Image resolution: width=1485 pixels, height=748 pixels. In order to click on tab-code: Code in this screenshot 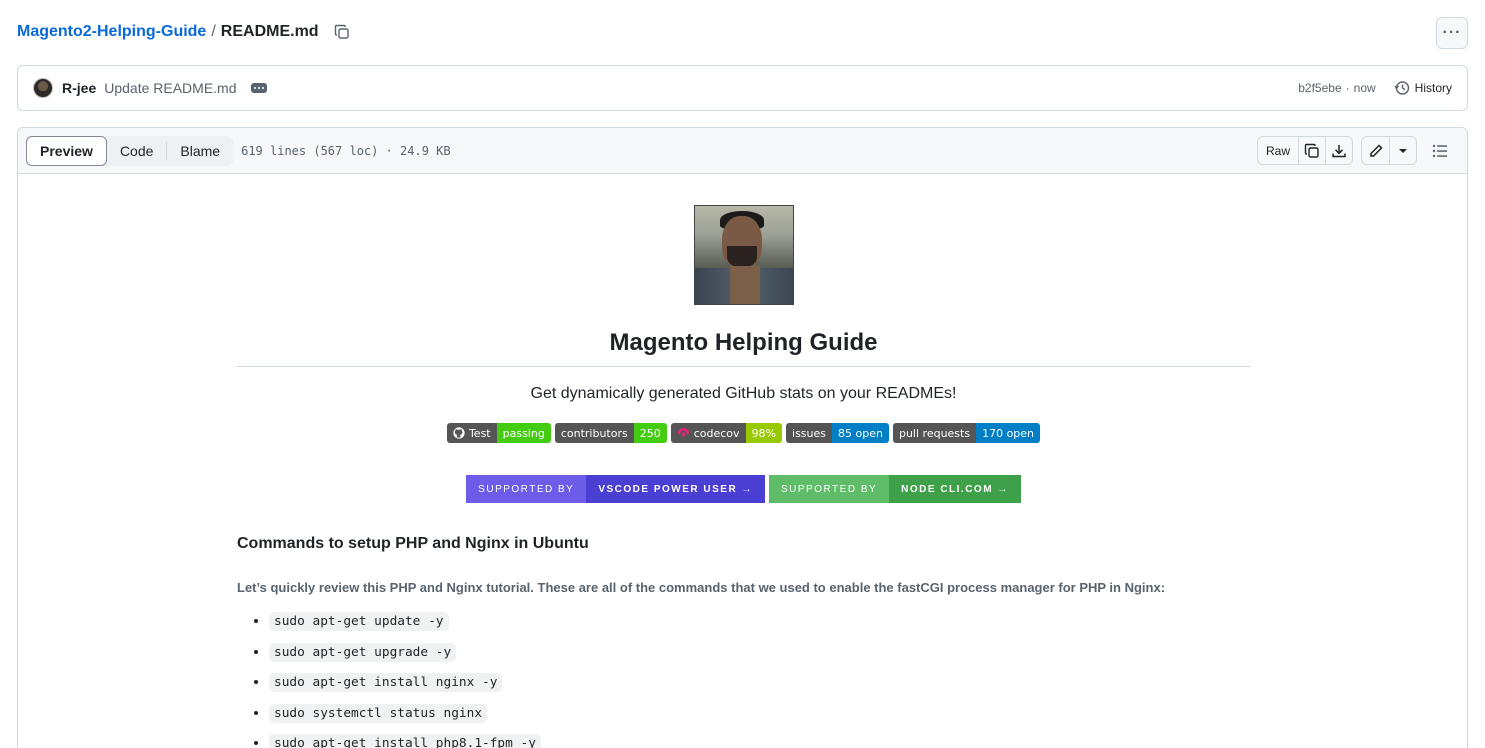, I will do `click(136, 151)`.